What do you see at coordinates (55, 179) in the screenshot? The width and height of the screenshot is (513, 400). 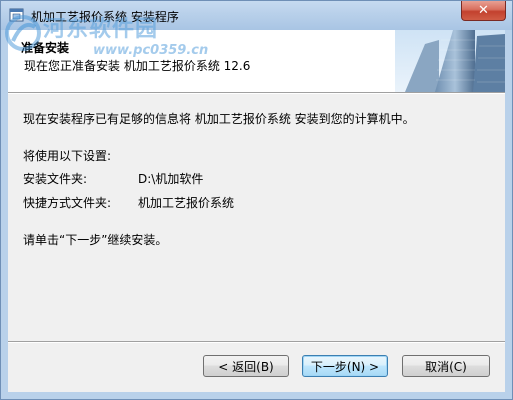 I see `install-folder-label: 安装文件夹:` at bounding box center [55, 179].